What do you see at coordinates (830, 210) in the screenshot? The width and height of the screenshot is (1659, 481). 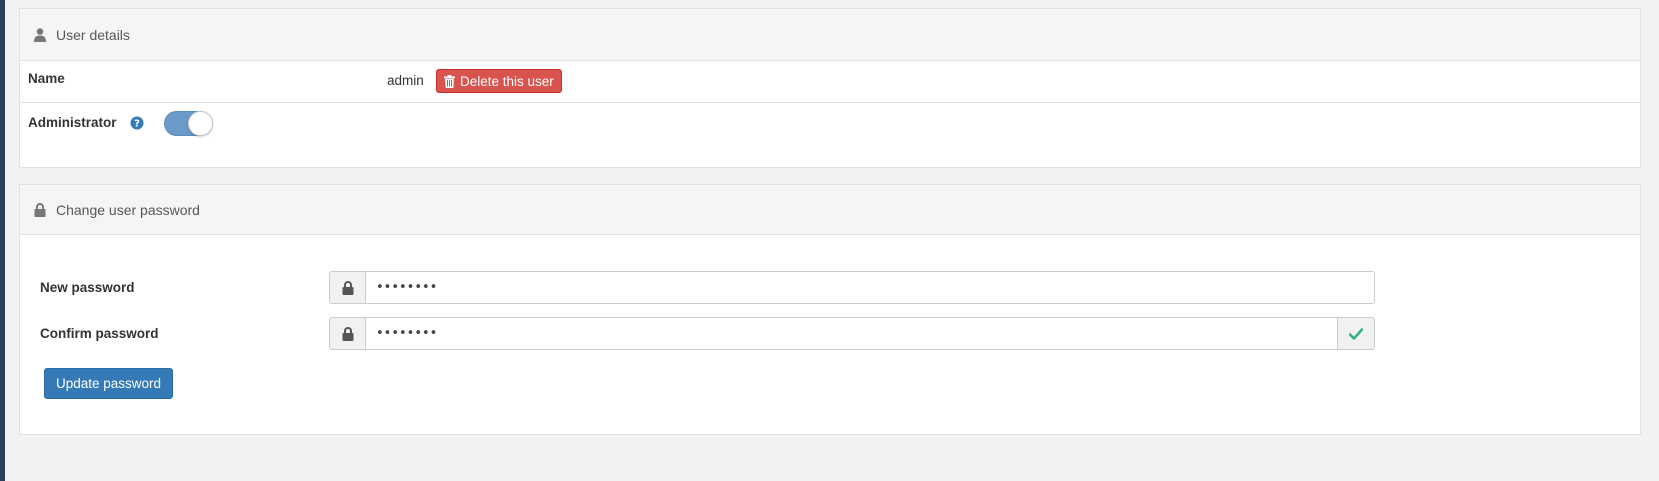 I see `change-password-header: Change user password` at bounding box center [830, 210].